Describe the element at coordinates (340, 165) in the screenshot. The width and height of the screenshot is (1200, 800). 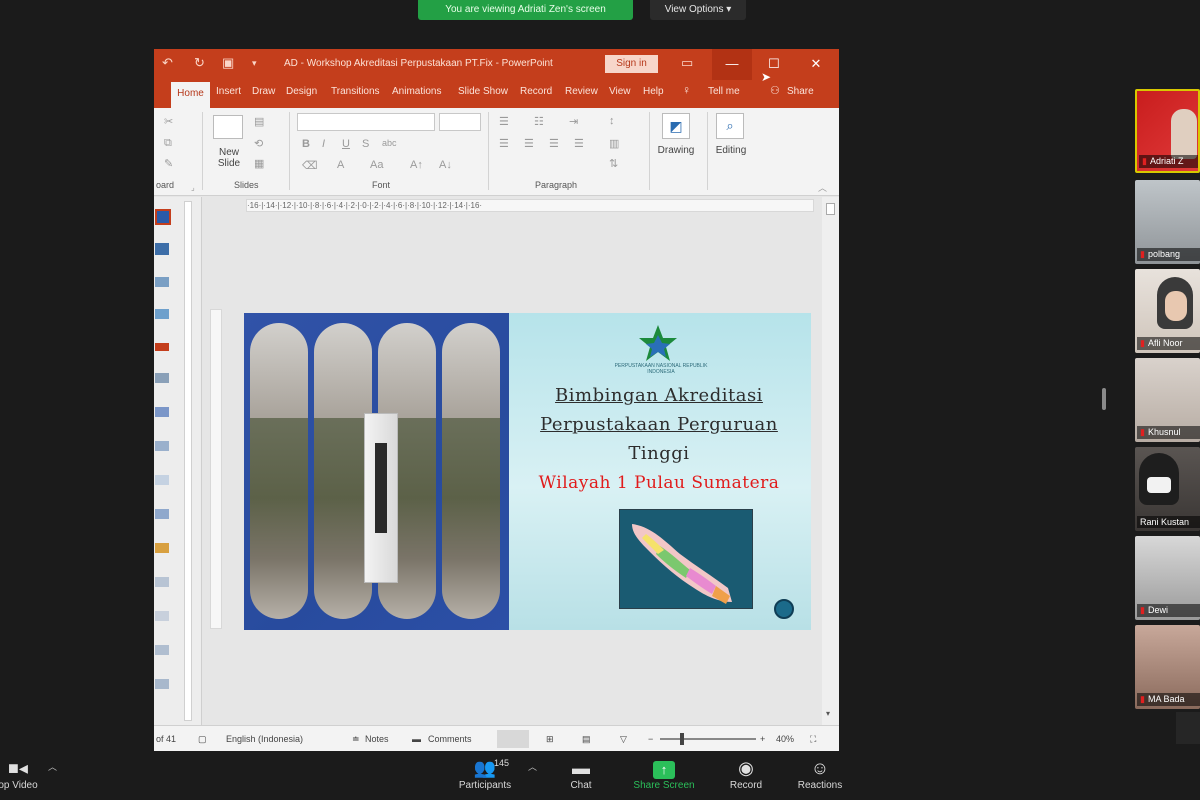
I see `font-color-icon: A` at that location.